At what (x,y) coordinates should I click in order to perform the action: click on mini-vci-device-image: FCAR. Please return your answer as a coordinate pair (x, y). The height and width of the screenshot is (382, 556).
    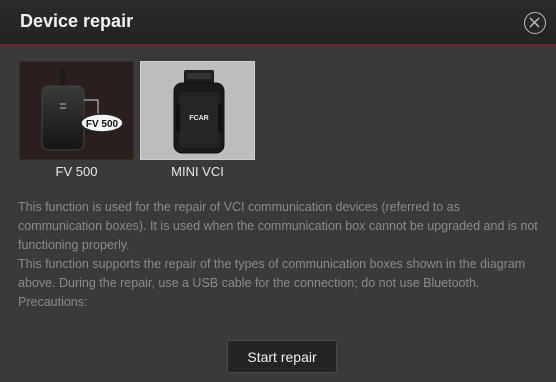
    Looking at the image, I should click on (199, 112).